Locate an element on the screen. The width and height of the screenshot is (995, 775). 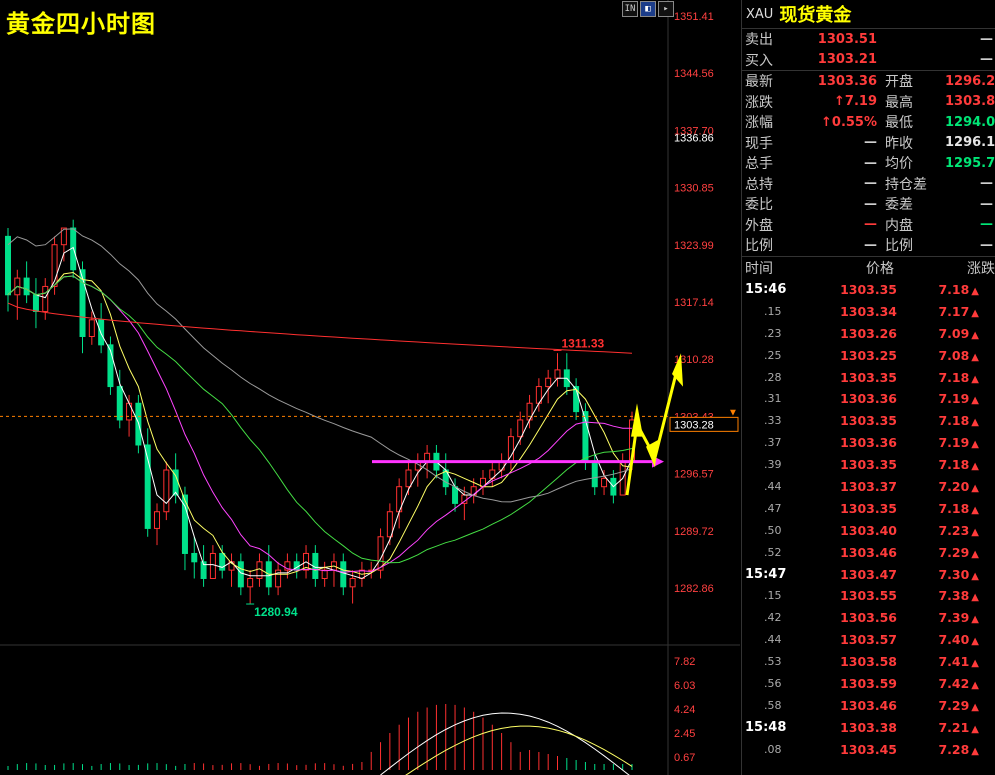
tick-change-value: 7.18 is located at coordinates (954, 465).